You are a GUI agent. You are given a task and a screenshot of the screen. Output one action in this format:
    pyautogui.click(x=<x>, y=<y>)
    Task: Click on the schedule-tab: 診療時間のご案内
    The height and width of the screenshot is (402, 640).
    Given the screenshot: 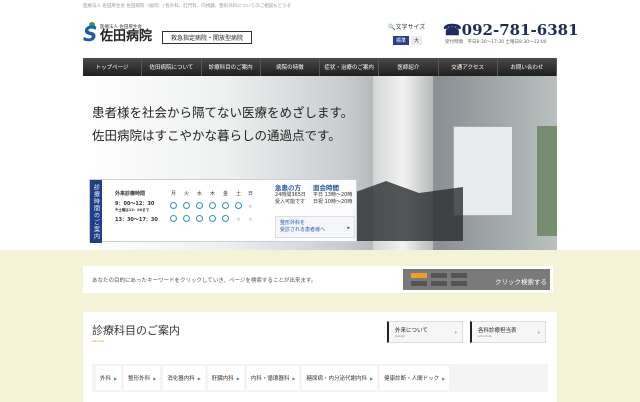 What is the action you would take?
    pyautogui.click(x=96, y=211)
    